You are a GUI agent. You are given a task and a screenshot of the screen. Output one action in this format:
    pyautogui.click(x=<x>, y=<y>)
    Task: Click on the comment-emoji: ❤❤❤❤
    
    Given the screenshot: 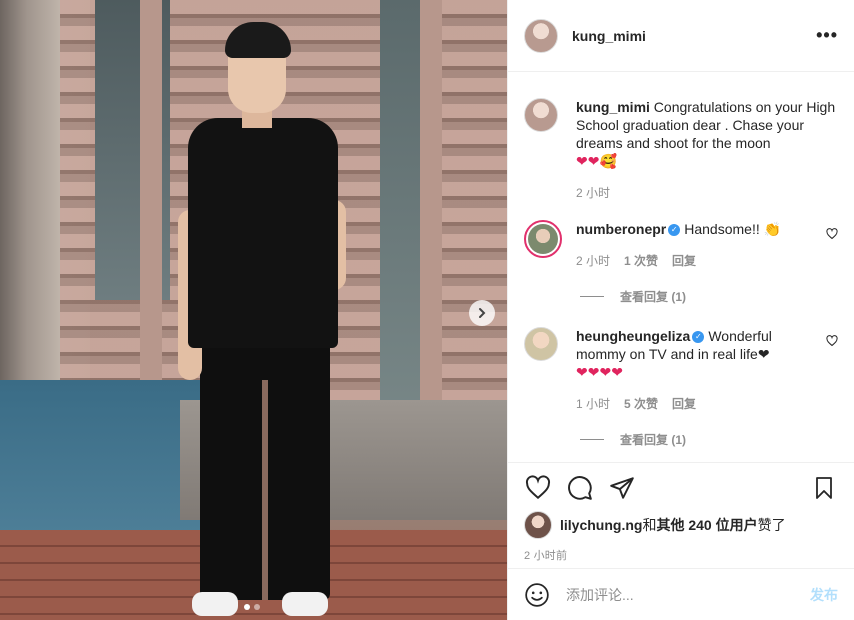 What is the action you would take?
    pyautogui.click(x=599, y=372)
    